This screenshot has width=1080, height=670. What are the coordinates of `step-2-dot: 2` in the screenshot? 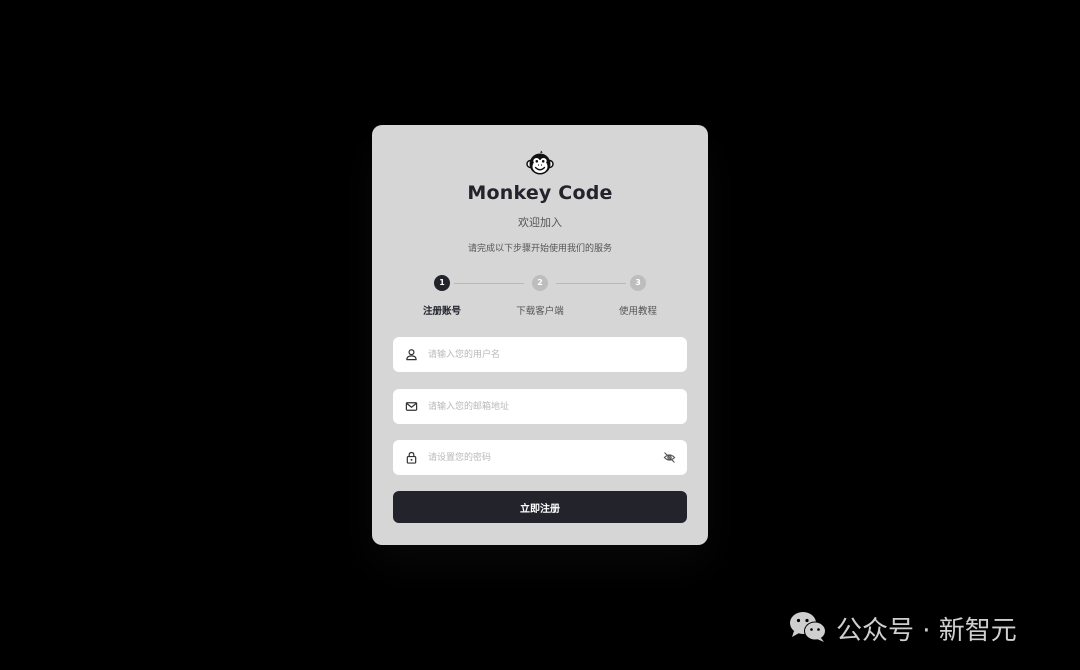 It's located at (540, 283).